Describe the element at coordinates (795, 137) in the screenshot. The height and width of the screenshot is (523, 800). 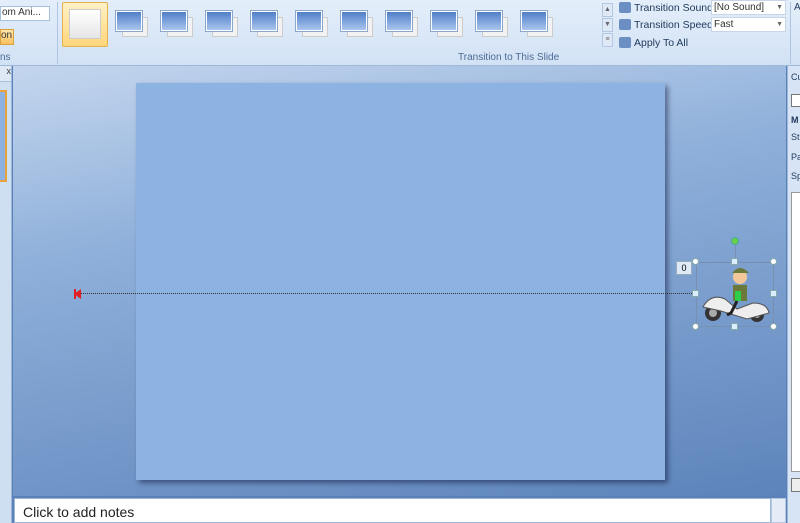
I see `start-label: St` at that location.